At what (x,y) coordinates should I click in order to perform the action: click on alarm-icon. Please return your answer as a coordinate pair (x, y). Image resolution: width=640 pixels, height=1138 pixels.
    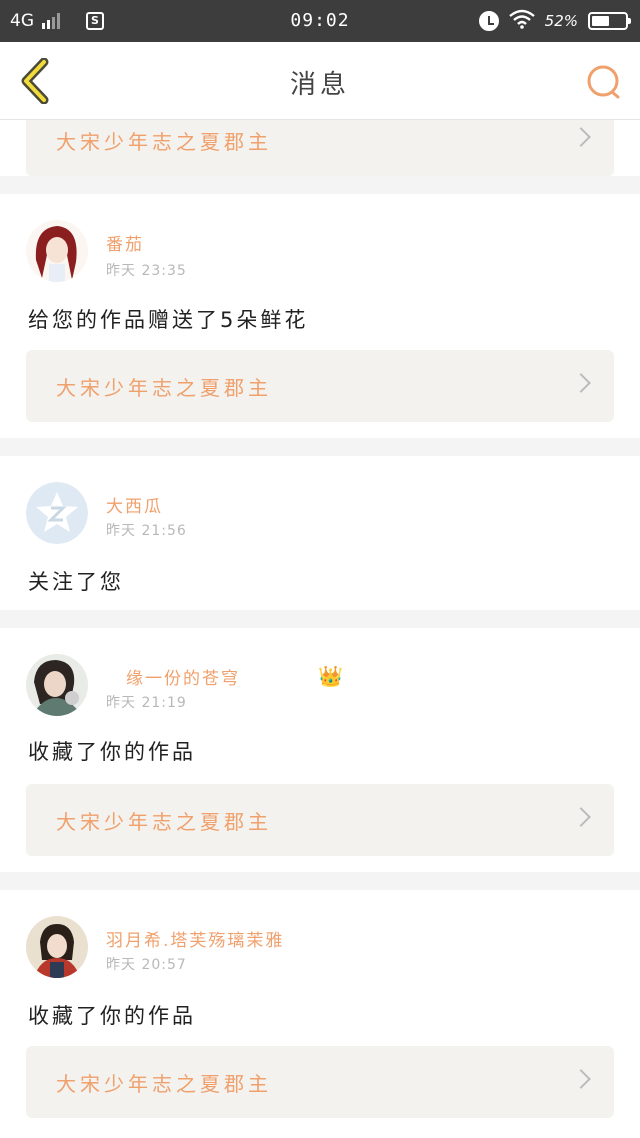
    Looking at the image, I should click on (488, 21).